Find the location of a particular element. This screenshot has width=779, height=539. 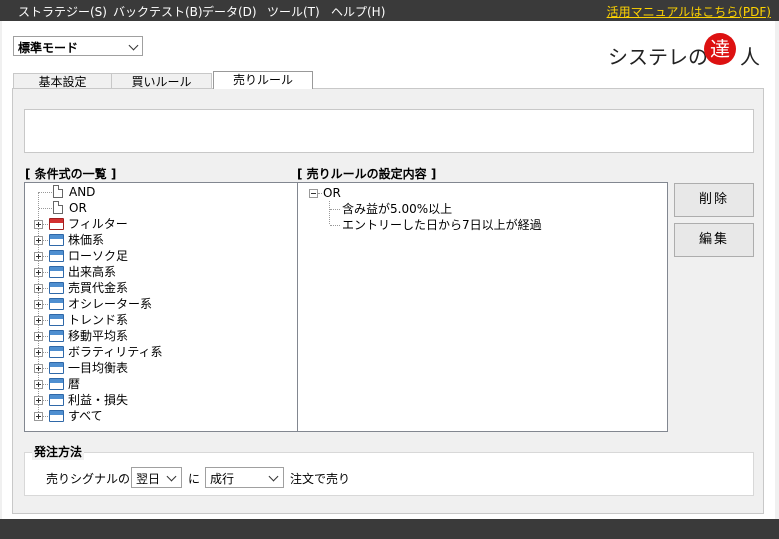

tab-sell-rules: 売りルール is located at coordinates (263, 80).